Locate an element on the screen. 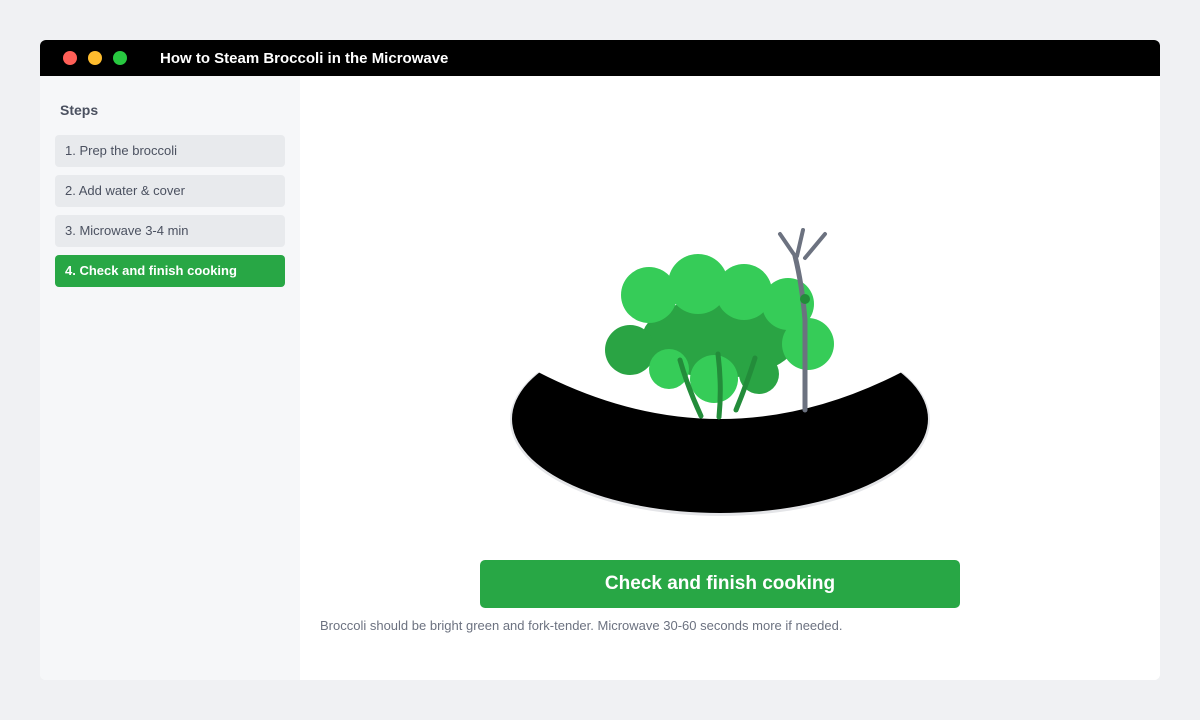 This screenshot has width=1200, height=720. window-title: How to Steam Broccoli in the Microwave is located at coordinates (304, 58).